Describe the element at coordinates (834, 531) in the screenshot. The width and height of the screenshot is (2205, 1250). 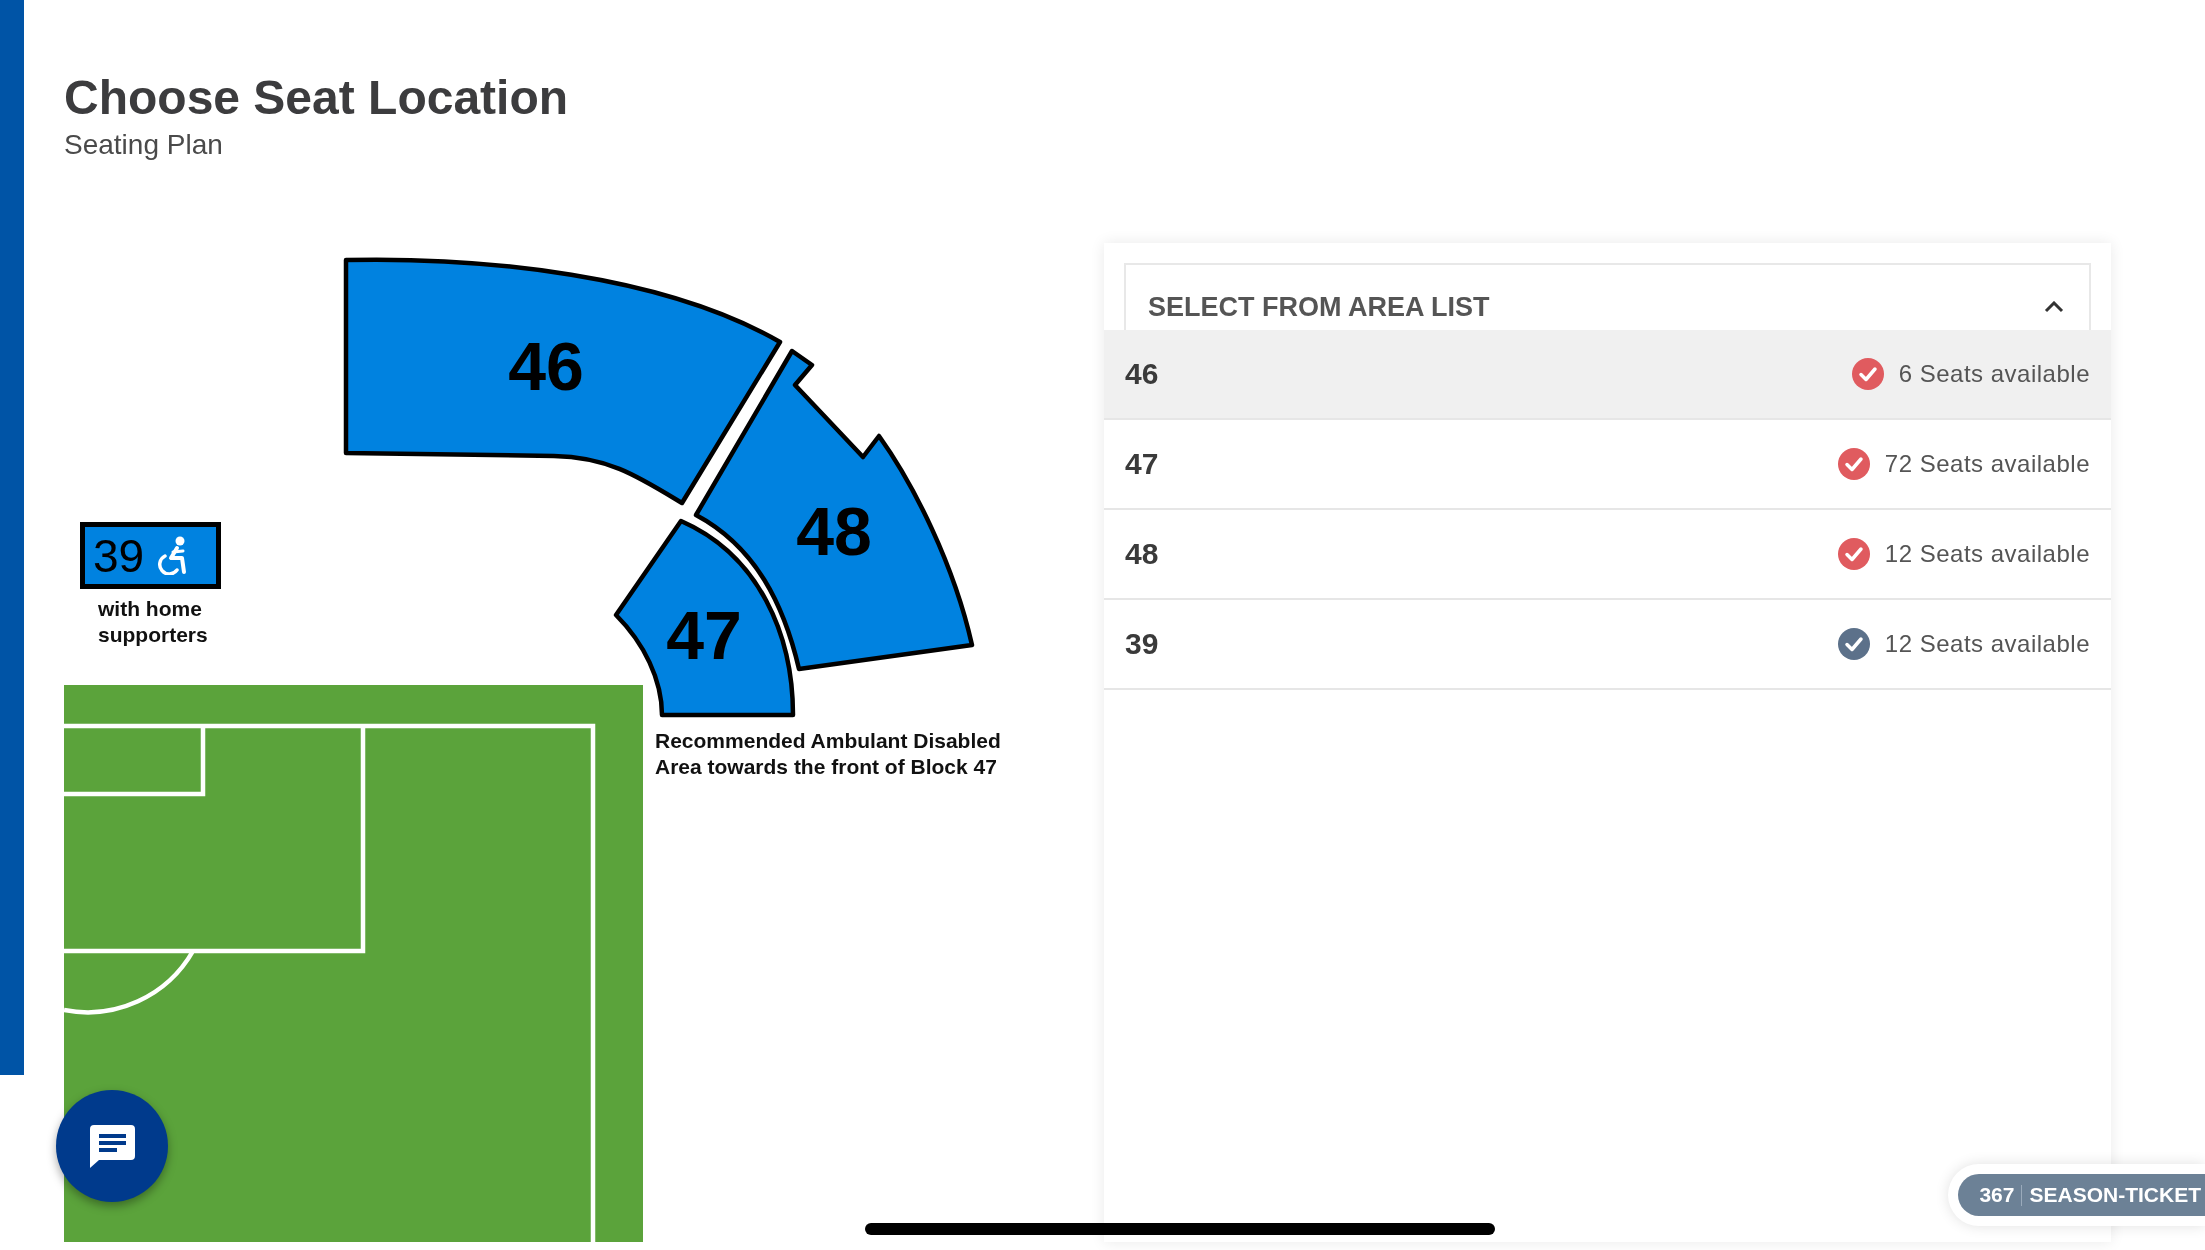
I see `block-number: 48` at that location.